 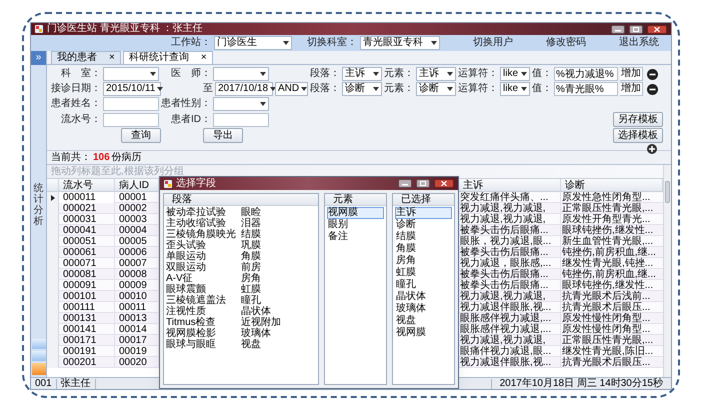 What do you see at coordinates (86, 57) in the screenshot?
I see `tab: 我的患者 ×` at bounding box center [86, 57].